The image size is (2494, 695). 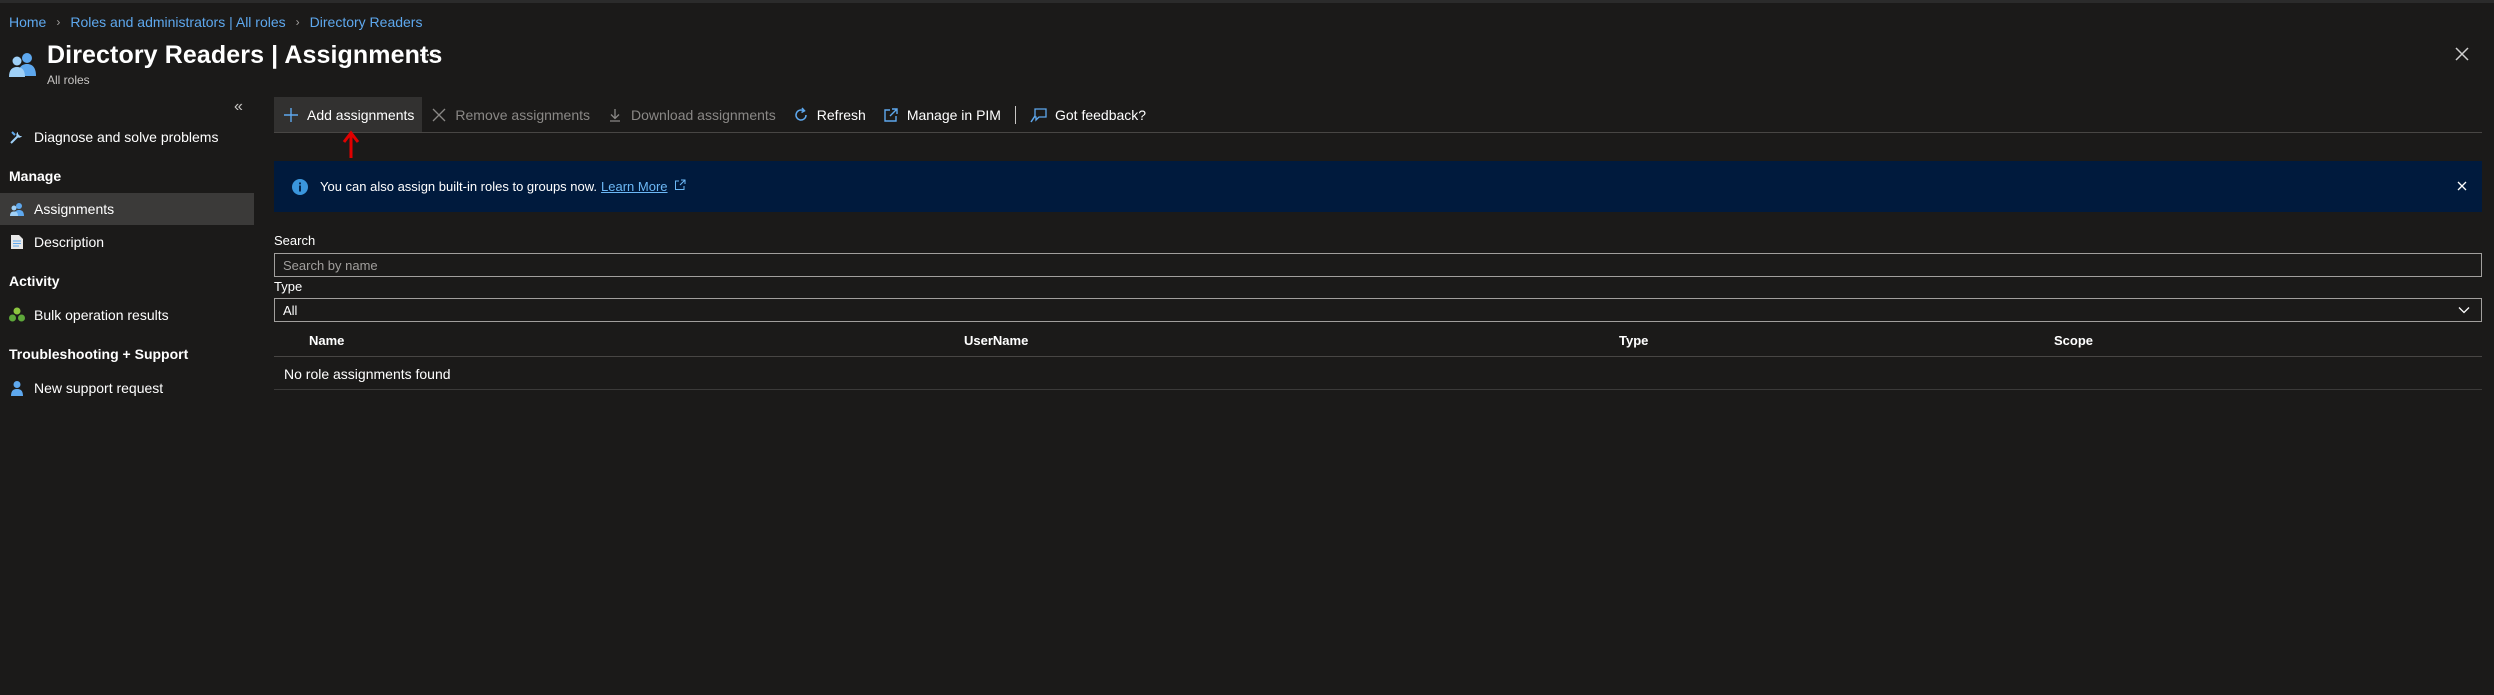 What do you see at coordinates (361, 115) in the screenshot?
I see `add-assignments-label: Add assignments` at bounding box center [361, 115].